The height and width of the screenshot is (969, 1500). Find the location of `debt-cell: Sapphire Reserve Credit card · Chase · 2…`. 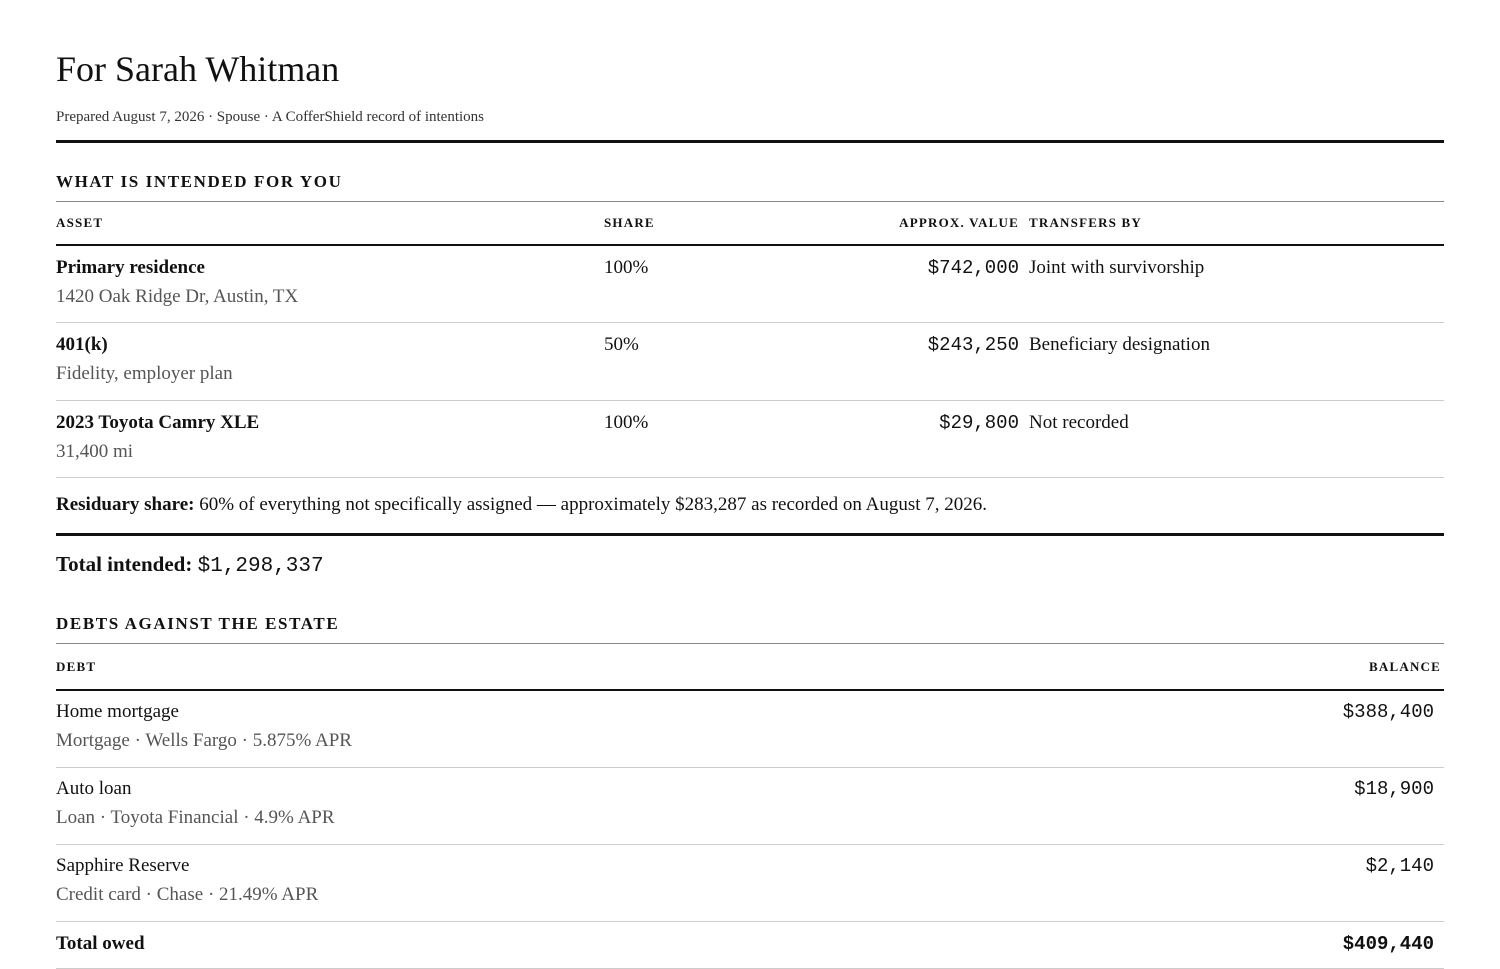

debt-cell: Sapphire Reserve Credit card · Chase · 2… is located at coordinates (187, 887).